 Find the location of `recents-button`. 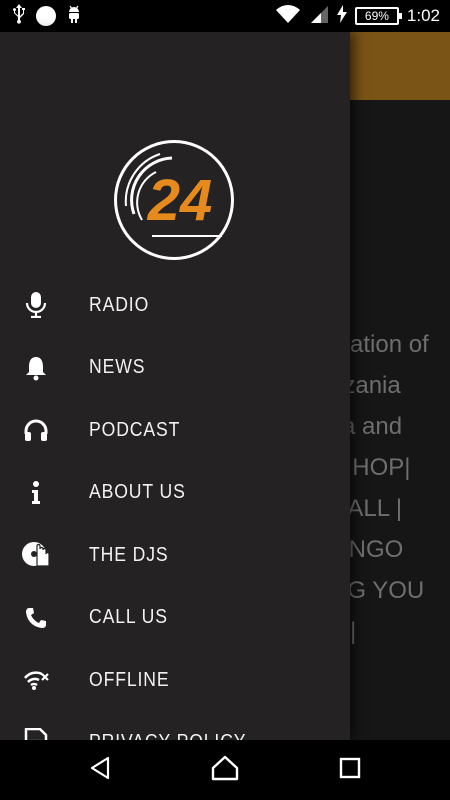

recents-button is located at coordinates (350, 770).